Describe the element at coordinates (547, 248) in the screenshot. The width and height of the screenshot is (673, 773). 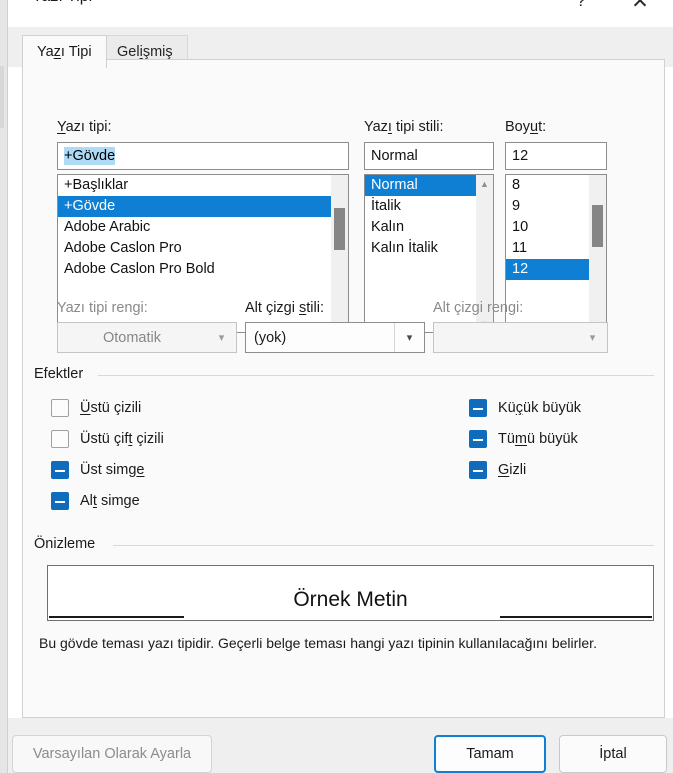
I see `list-item: 11` at that location.